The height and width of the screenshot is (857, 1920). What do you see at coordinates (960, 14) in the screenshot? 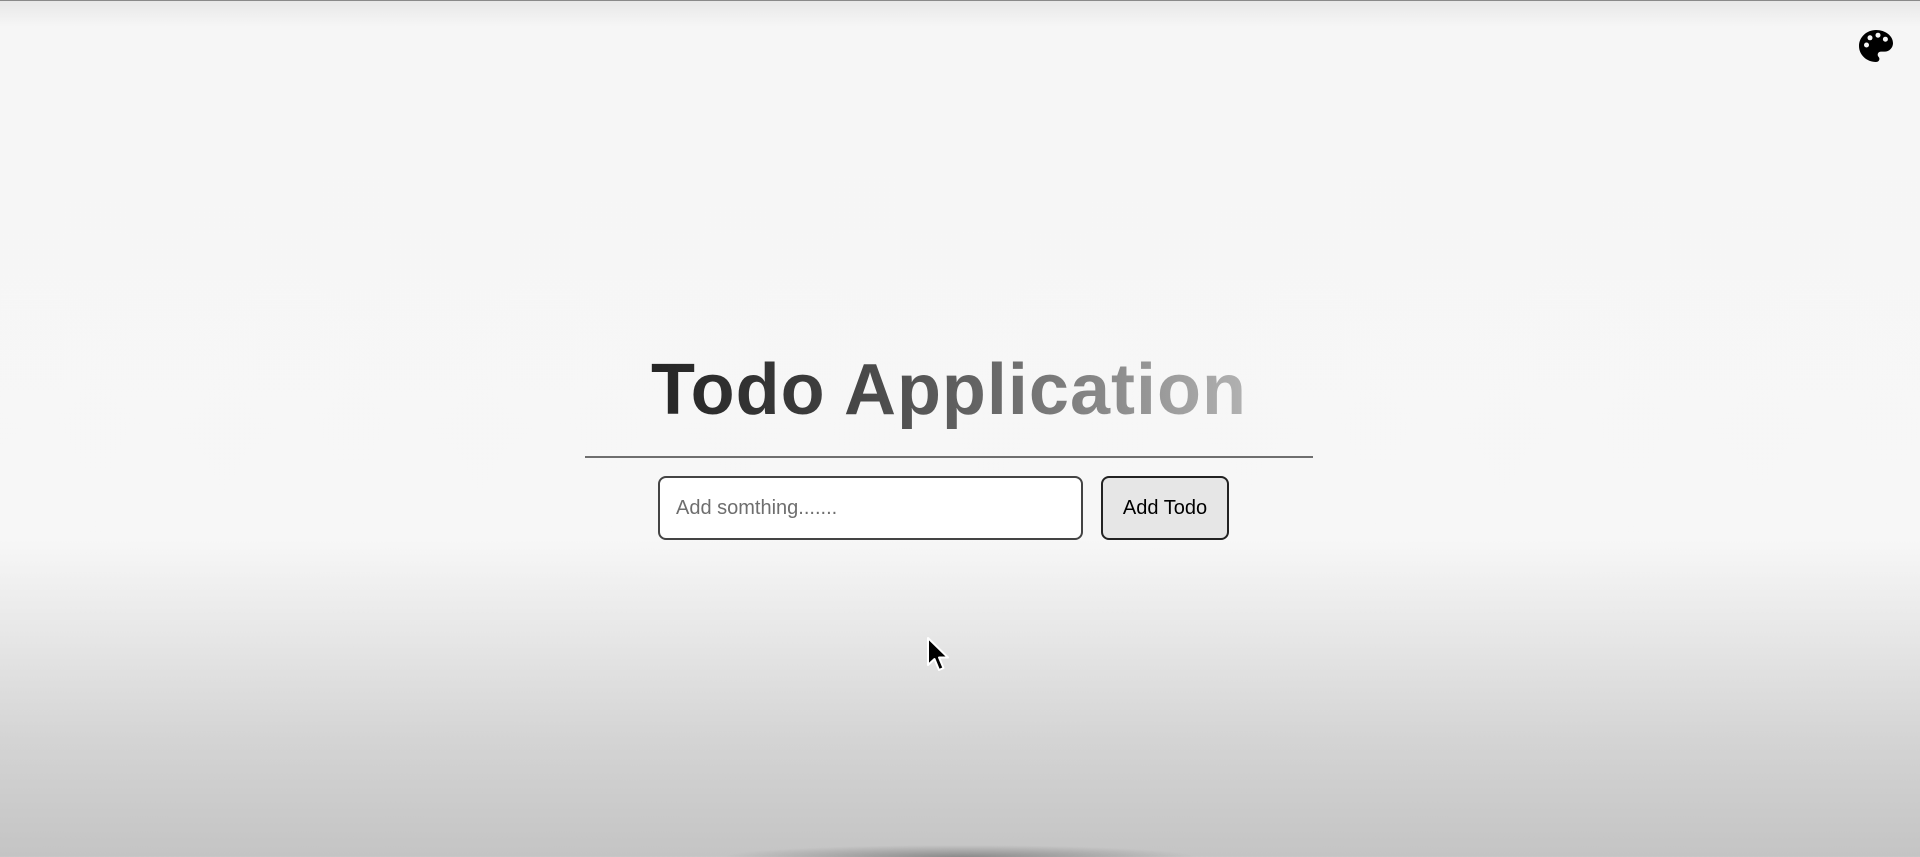
I see `window-top-shade` at bounding box center [960, 14].